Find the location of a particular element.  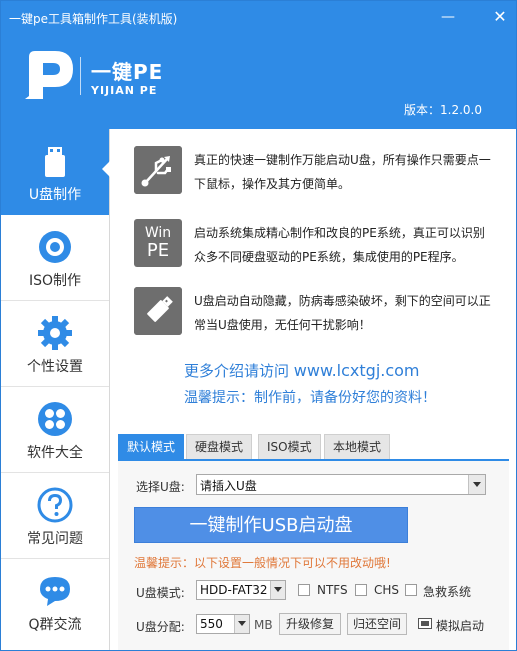

chs-checkbox is located at coordinates (361, 590).